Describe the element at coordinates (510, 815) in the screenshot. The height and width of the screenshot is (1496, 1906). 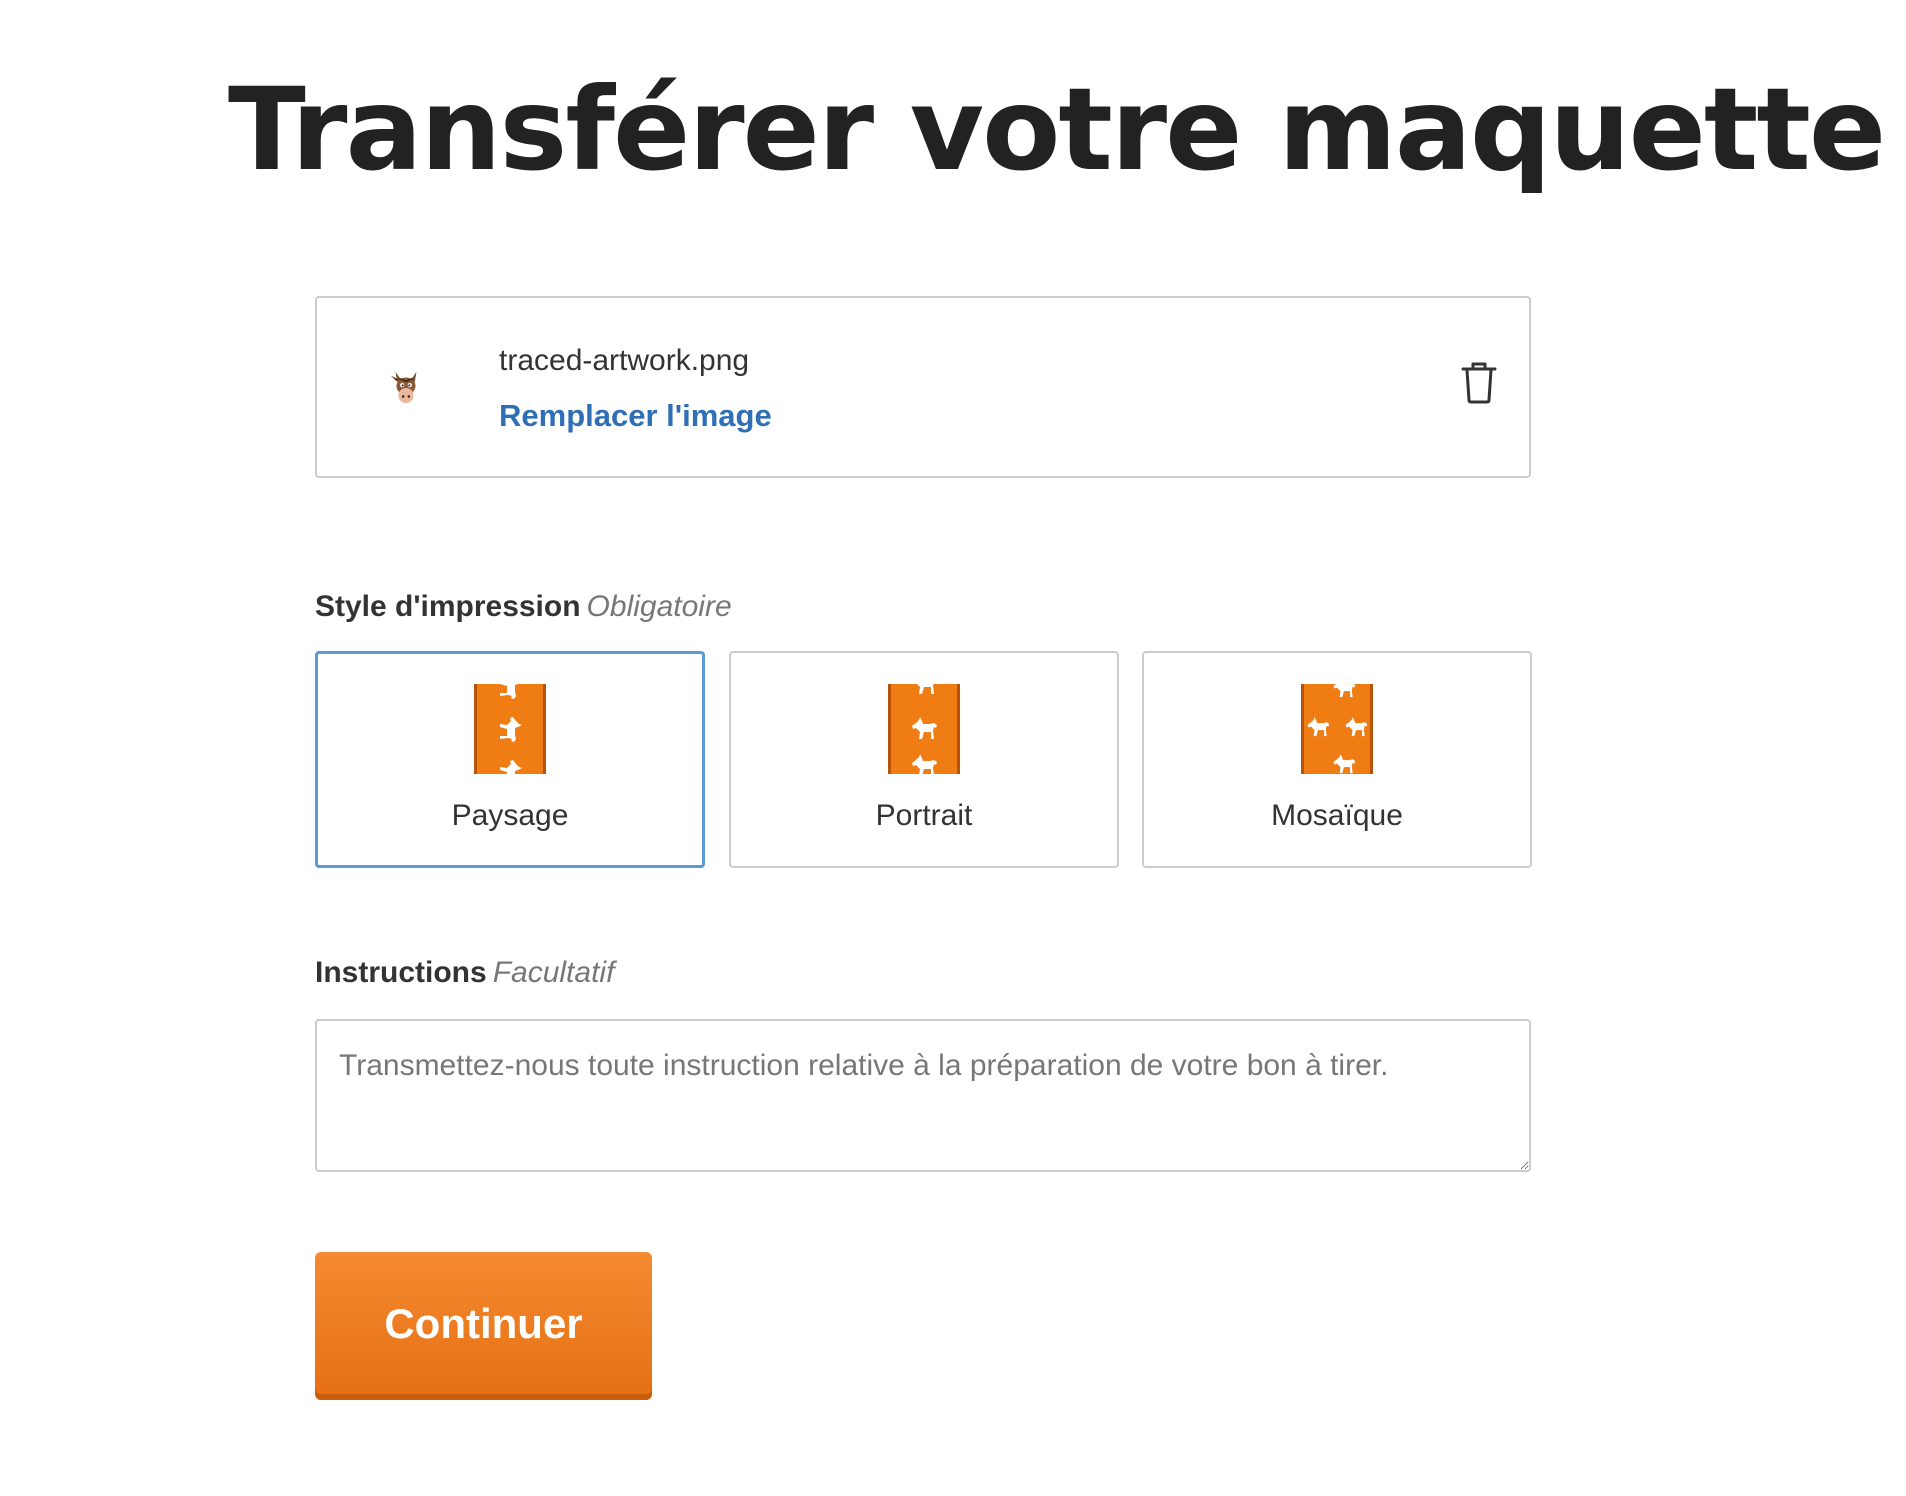
I see `option-label: Paysage` at that location.